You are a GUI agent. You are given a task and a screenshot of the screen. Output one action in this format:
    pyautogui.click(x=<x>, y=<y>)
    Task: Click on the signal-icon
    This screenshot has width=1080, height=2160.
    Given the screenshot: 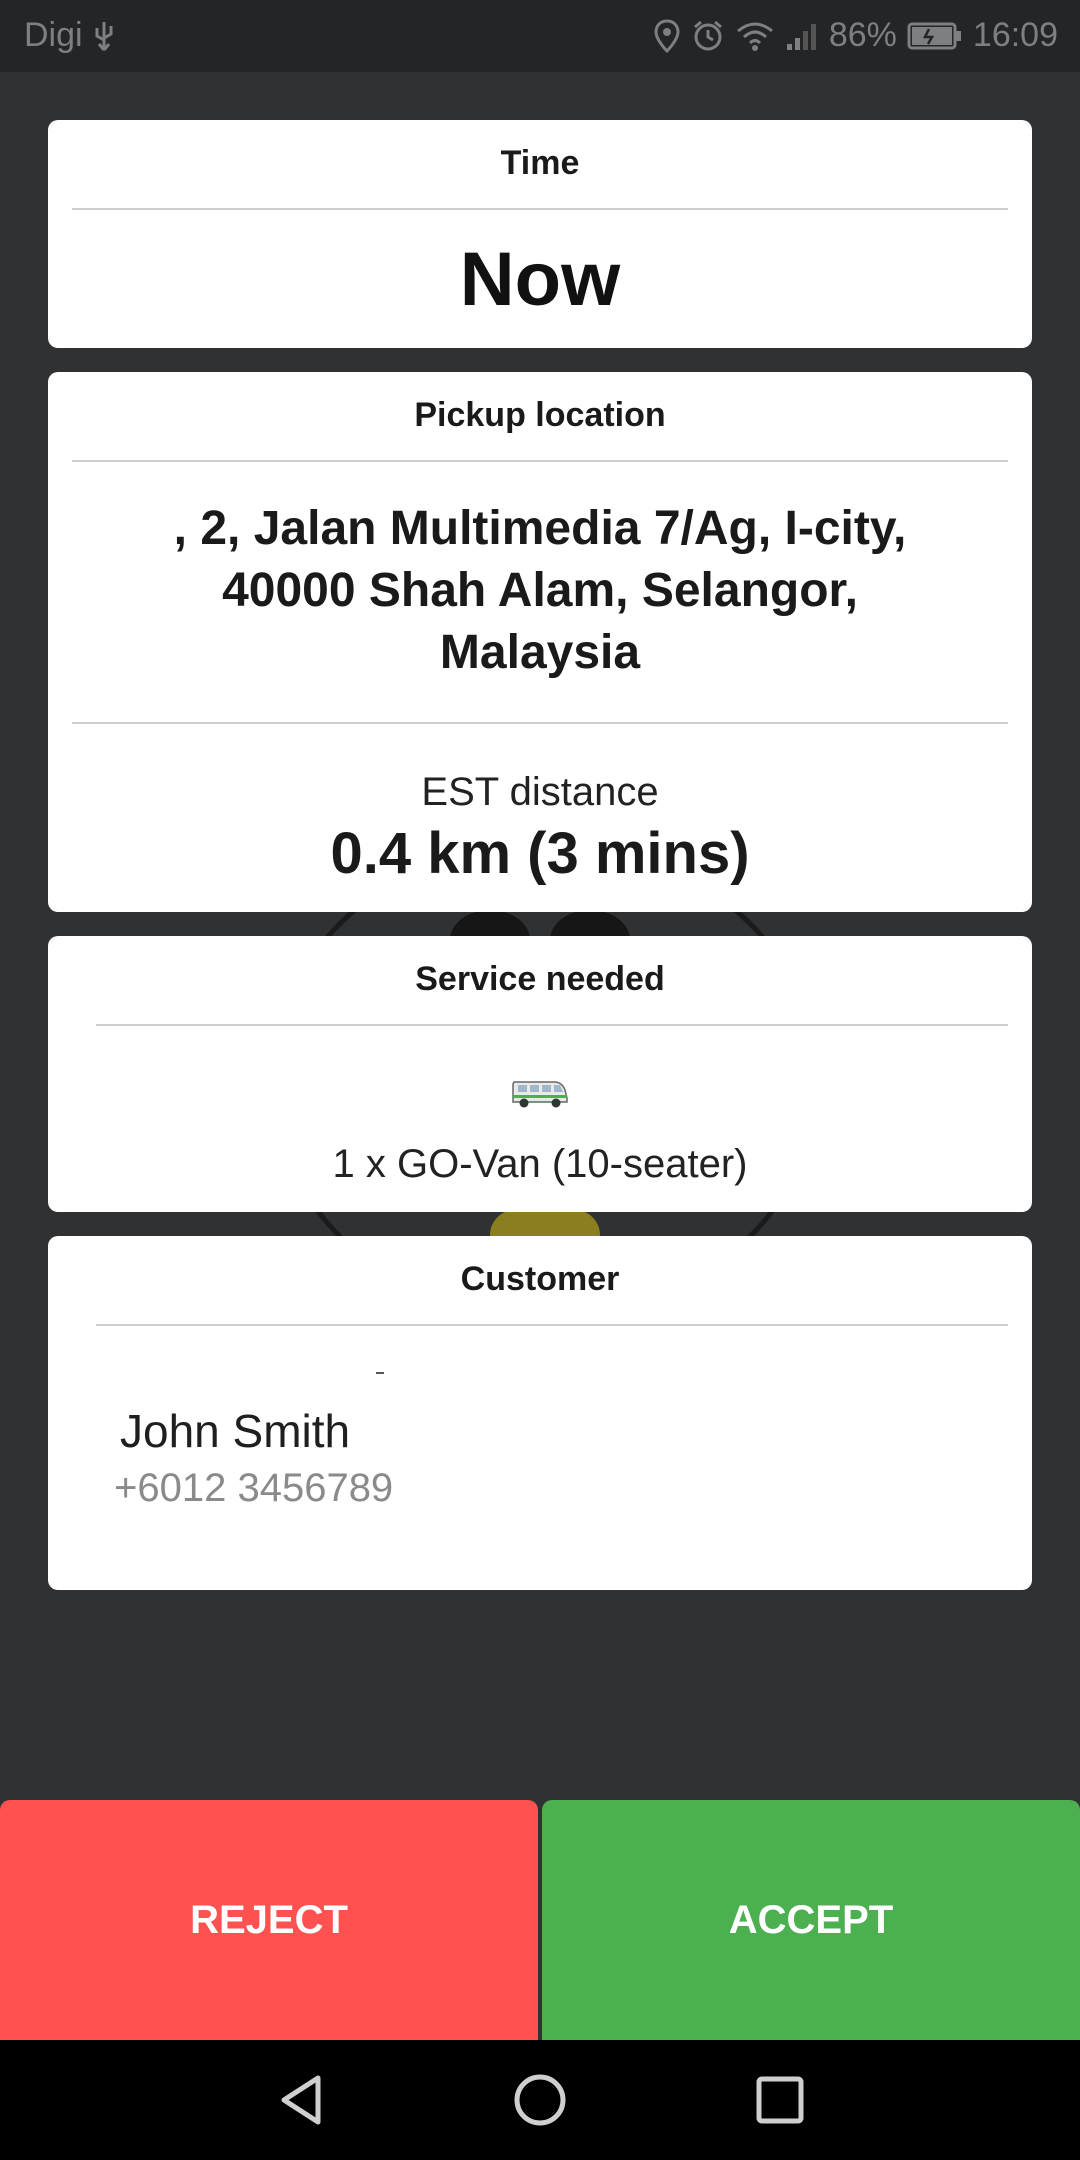 What is the action you would take?
    pyautogui.click(x=801, y=36)
    